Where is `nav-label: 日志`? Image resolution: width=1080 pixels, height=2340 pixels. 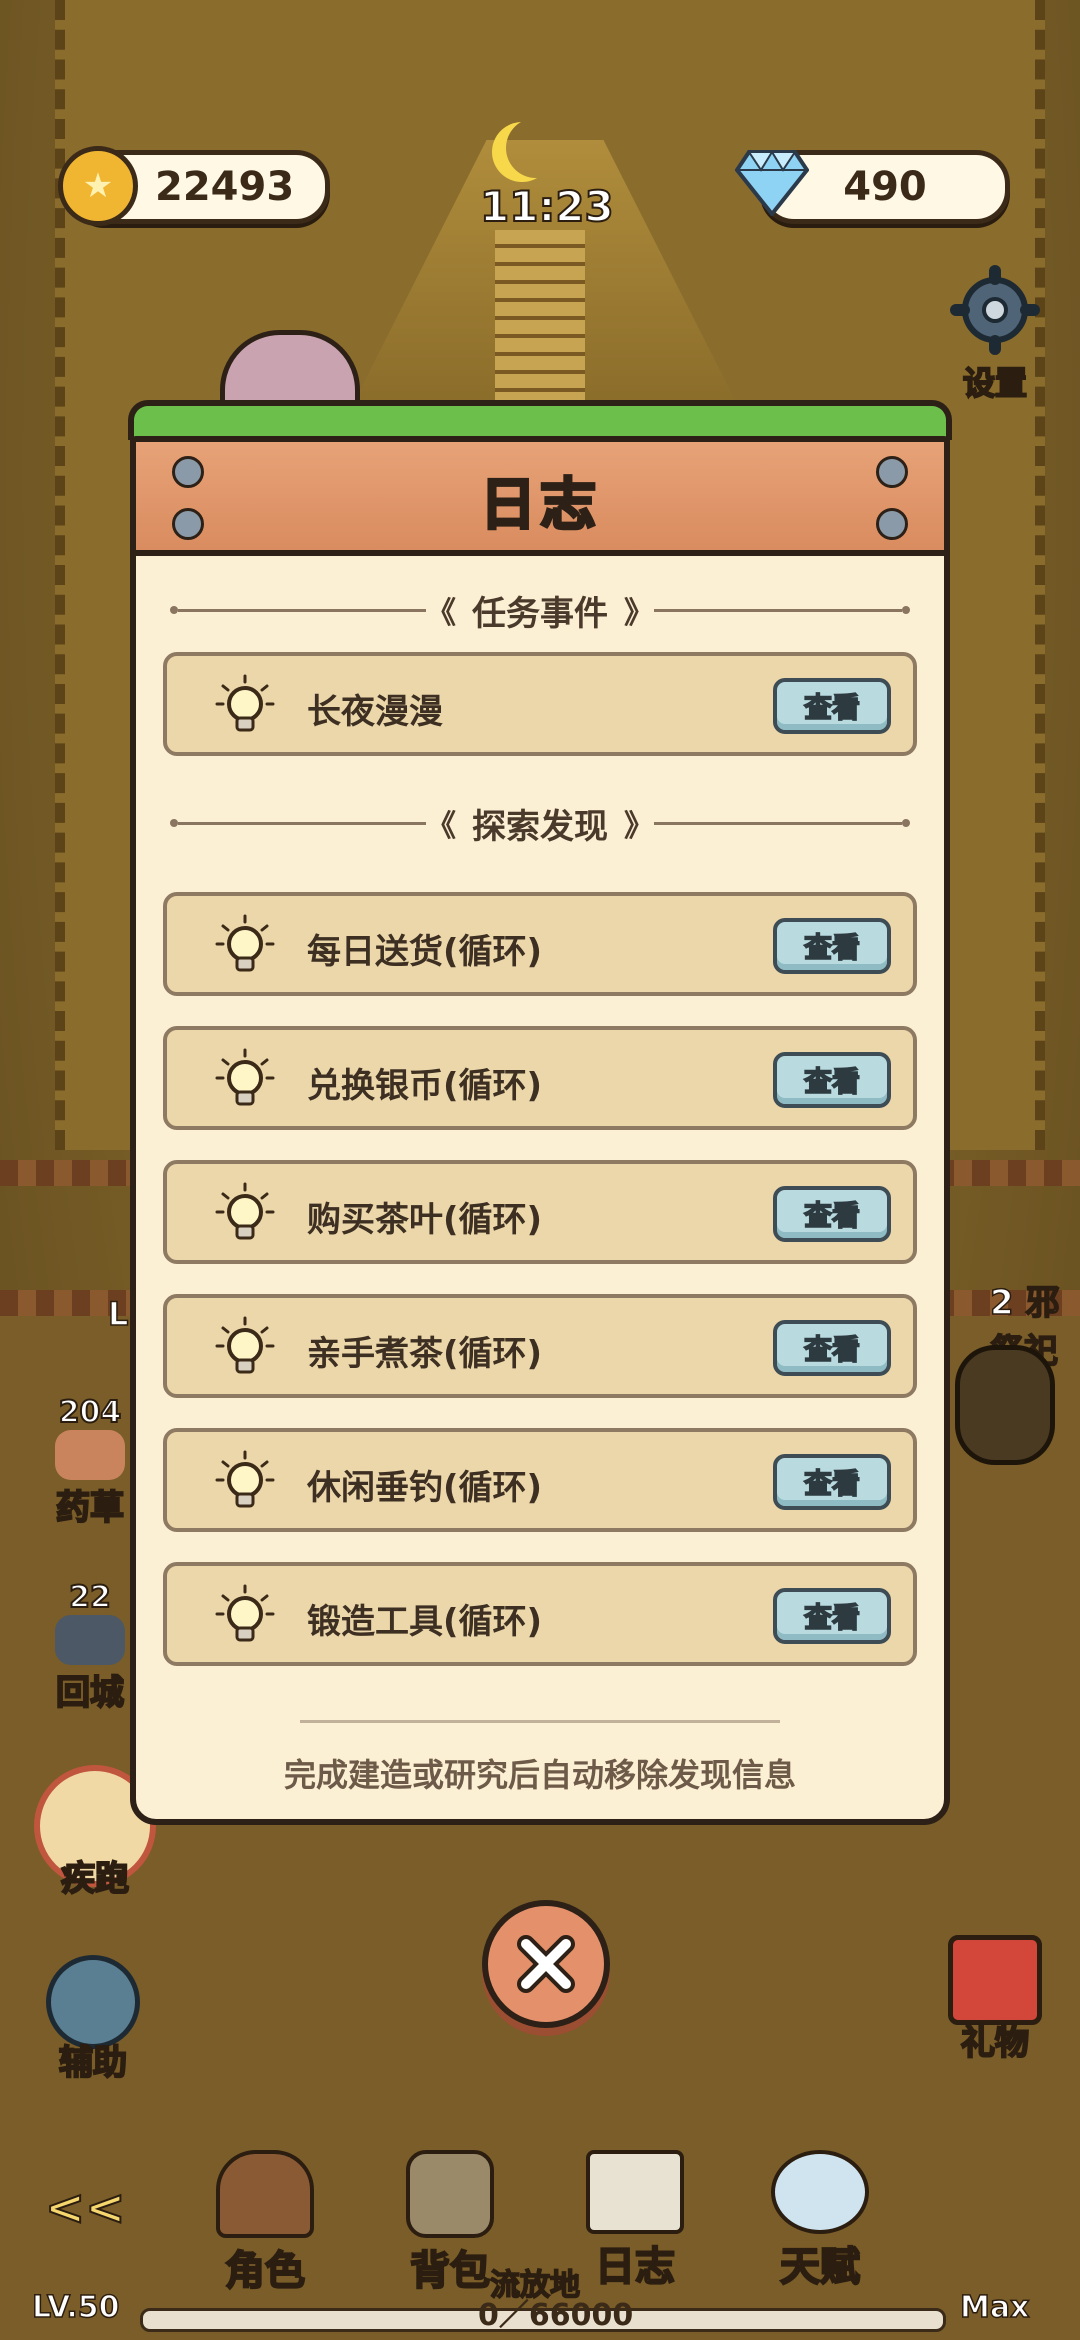 nav-label: 日志 is located at coordinates (635, 2267).